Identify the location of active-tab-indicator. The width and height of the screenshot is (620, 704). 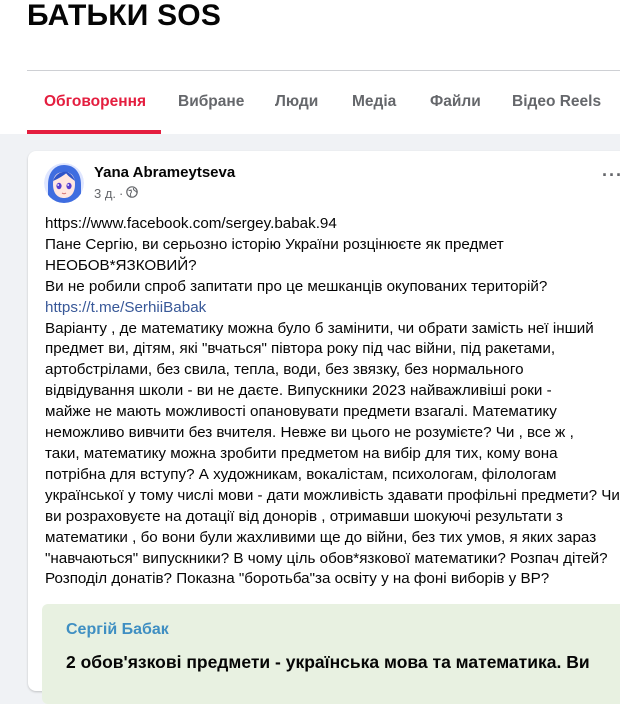
(94, 132).